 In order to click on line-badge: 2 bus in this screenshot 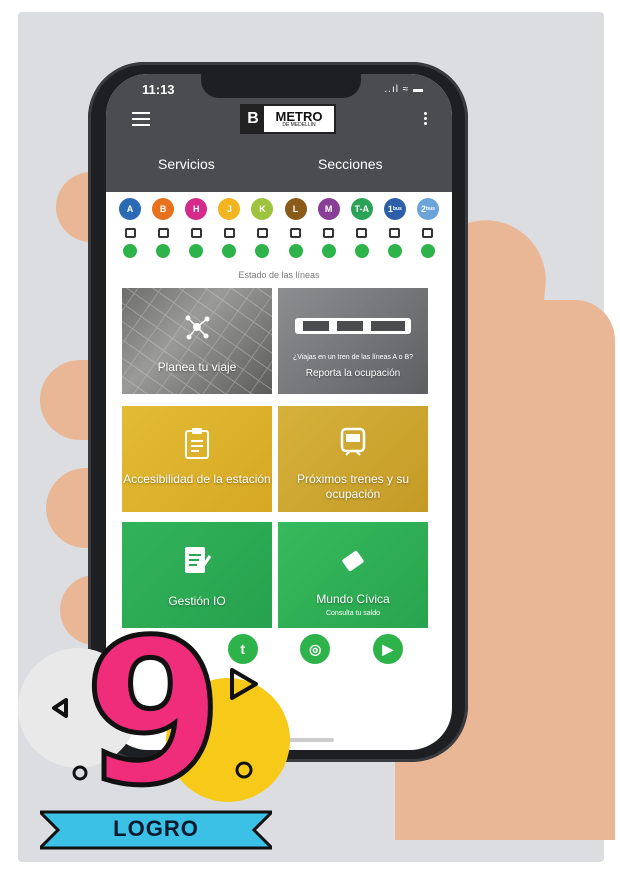, I will do `click(427, 209)`.